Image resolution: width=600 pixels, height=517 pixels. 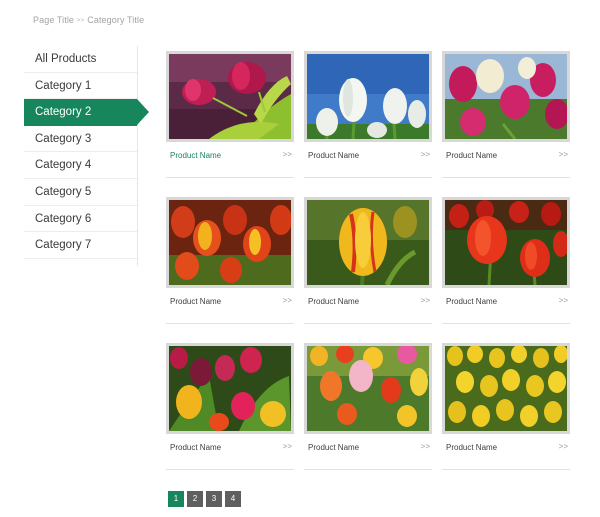 What do you see at coordinates (80, 192) in the screenshot?
I see `sidebar-item-category-5: Category 5` at bounding box center [80, 192].